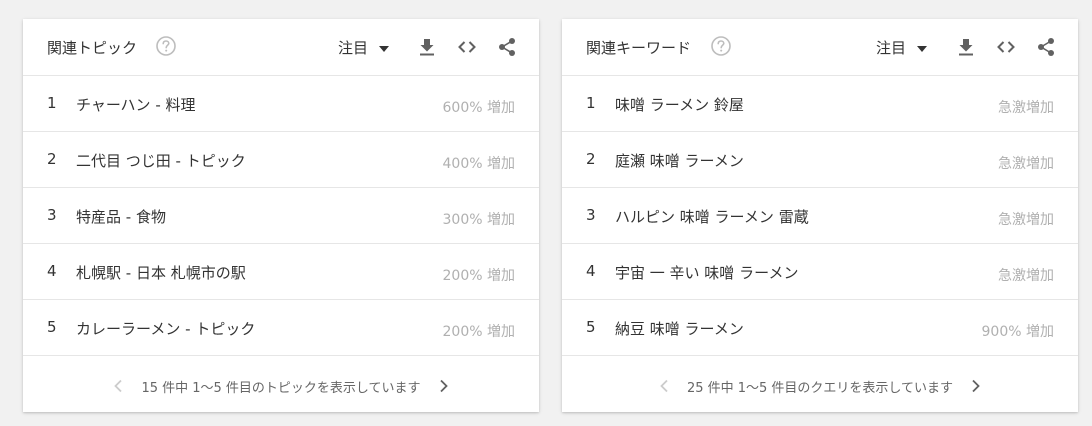 Image resolution: width=1092 pixels, height=426 pixels. I want to click on pagination-text: 15 件中 1～5 件目のトピックを表示しています, so click(281, 388).